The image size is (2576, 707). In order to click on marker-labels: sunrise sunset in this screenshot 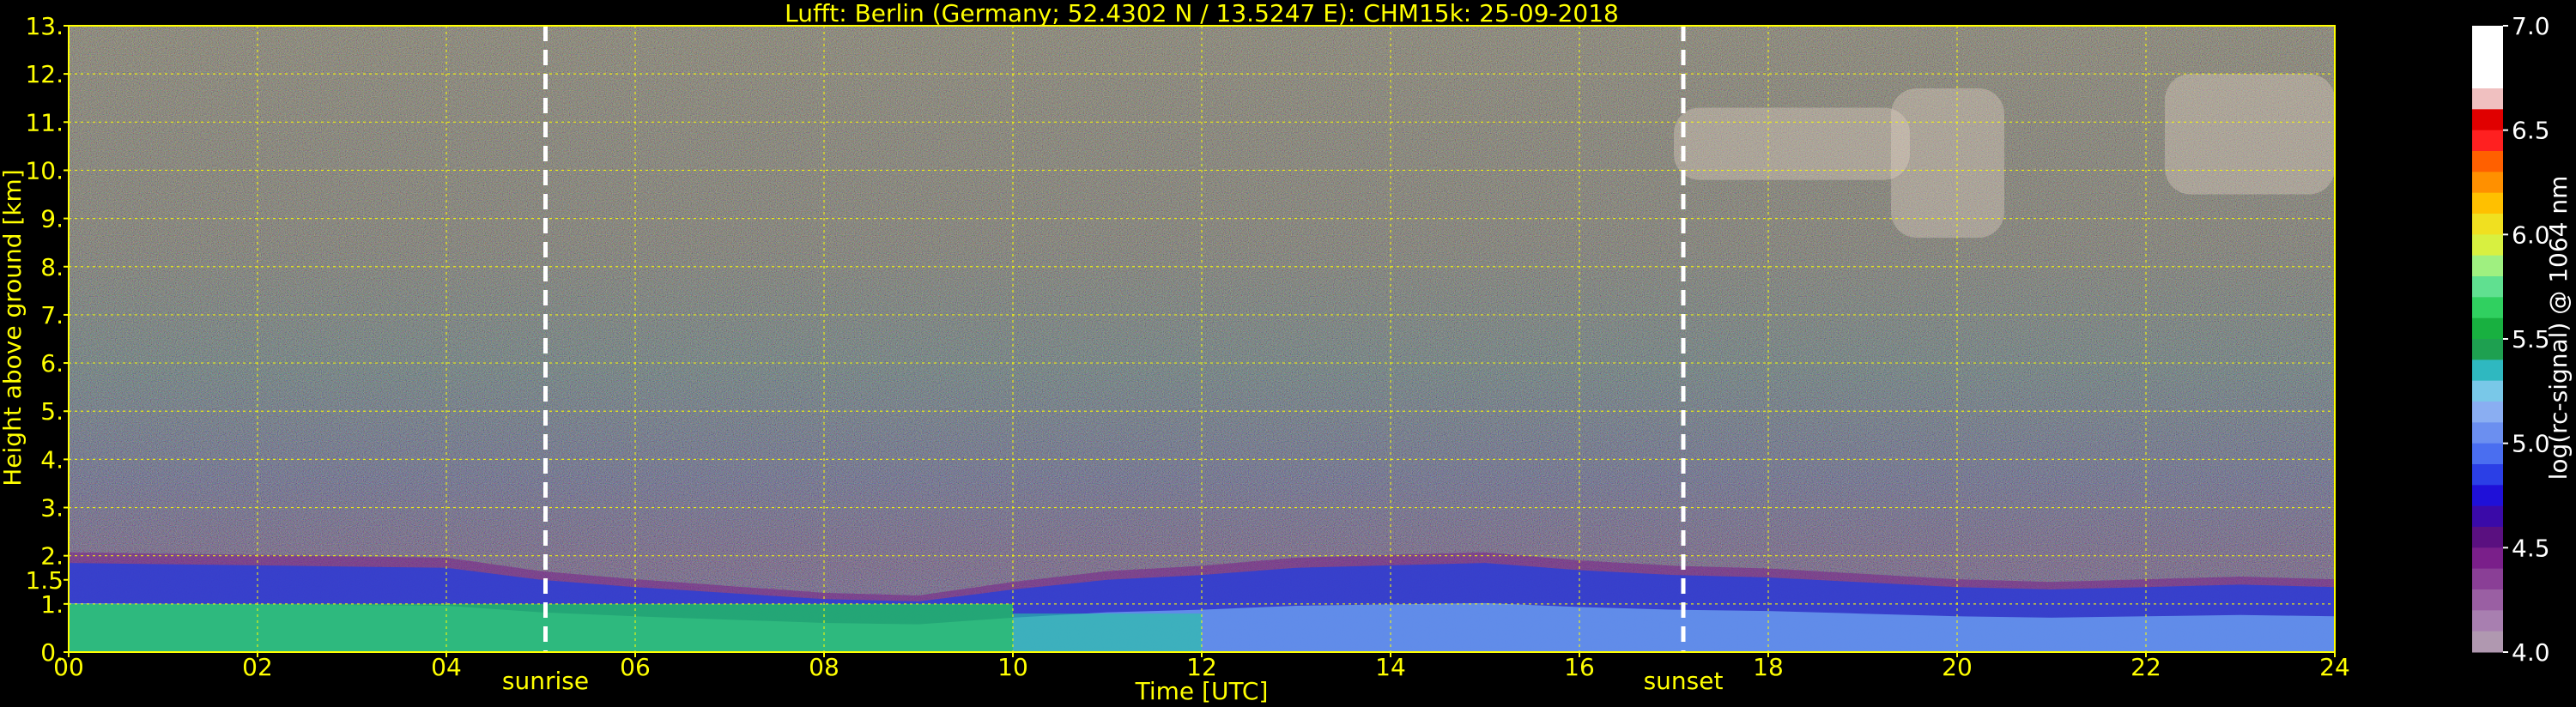, I will do `click(1113, 681)`.